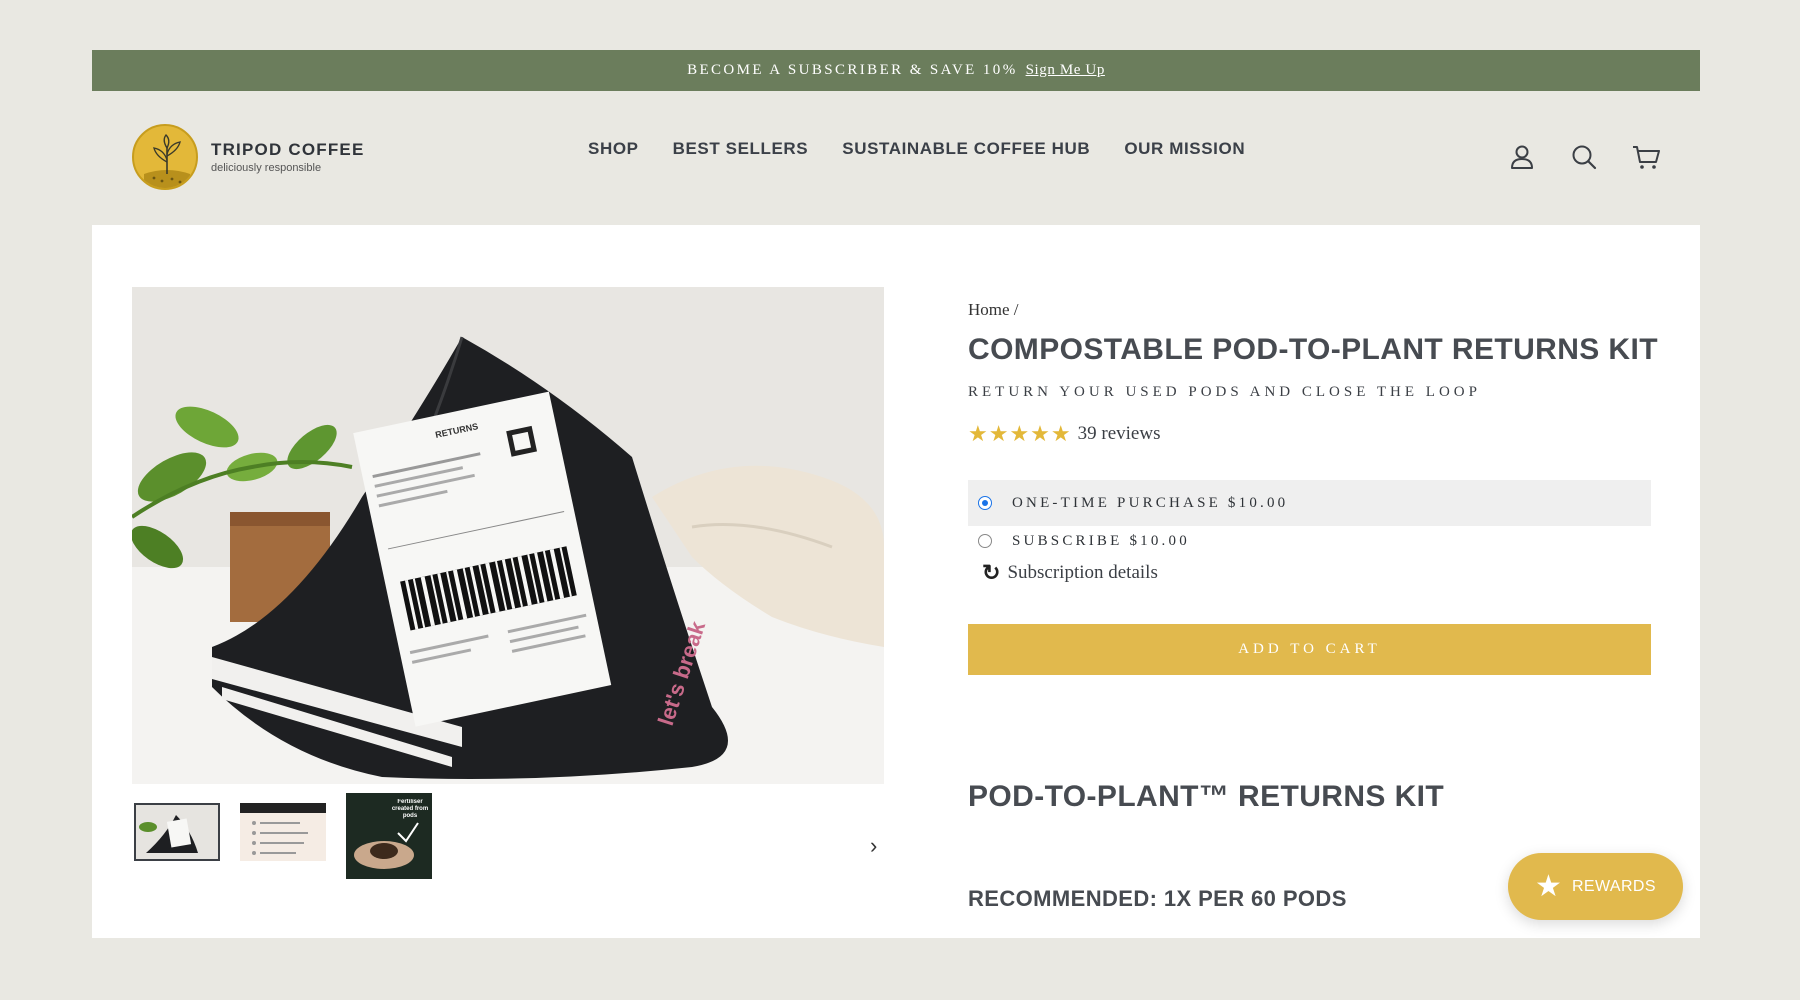 The height and width of the screenshot is (1000, 1800). I want to click on thumbnail-3: Fertiliser created from pods, so click(389, 836).